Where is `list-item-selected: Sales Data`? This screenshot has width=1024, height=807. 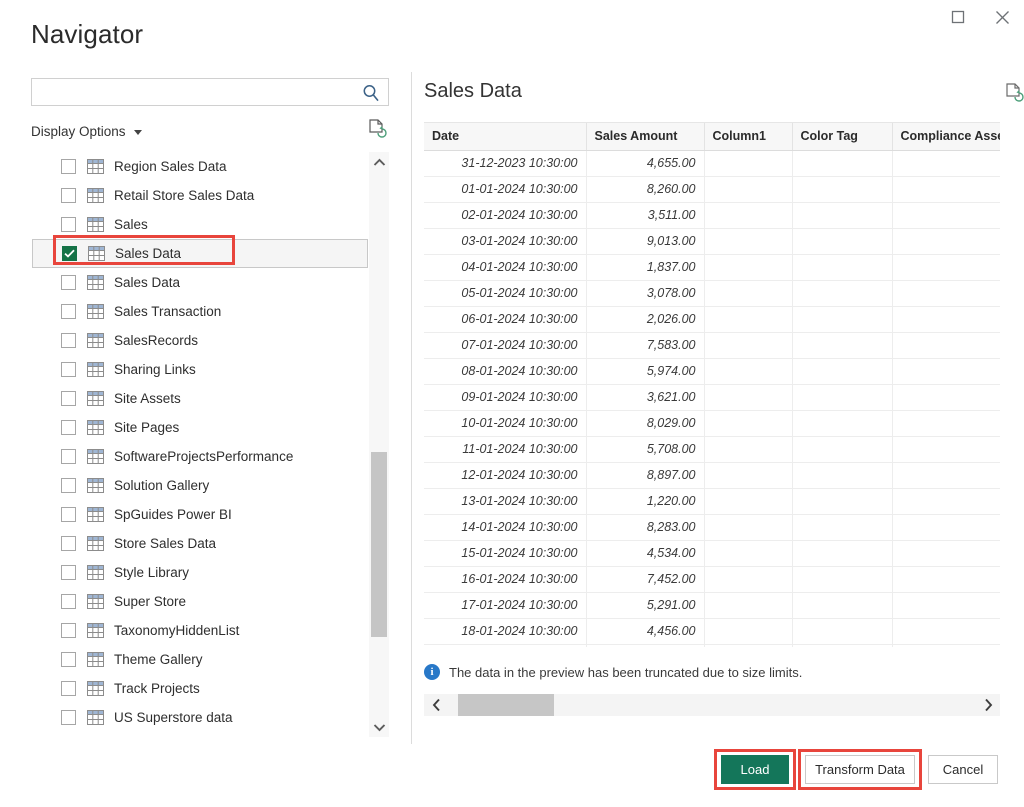 list-item-selected: Sales Data is located at coordinates (200, 253).